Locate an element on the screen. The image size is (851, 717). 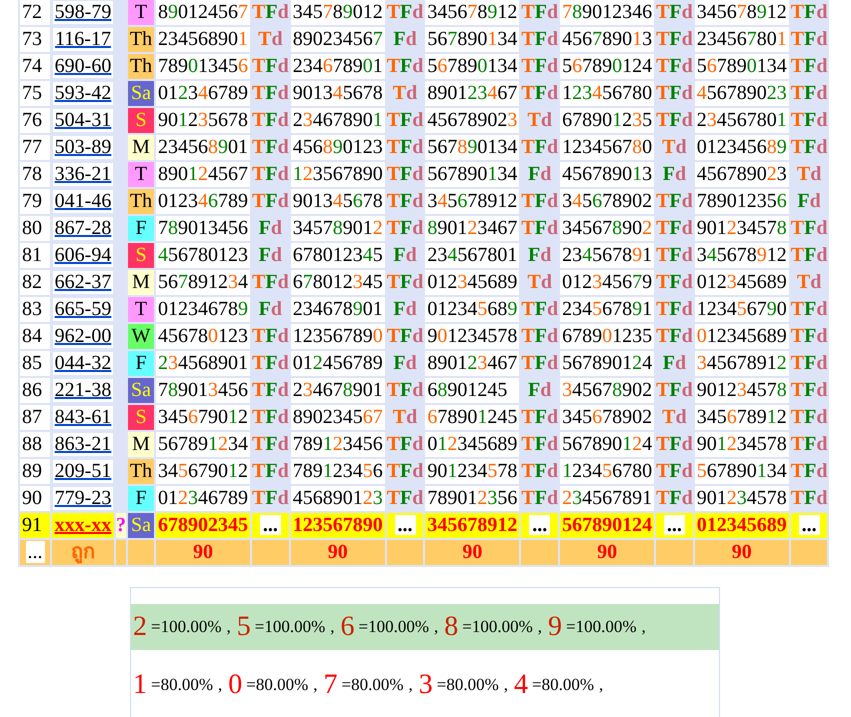
draw-link: 867-28 is located at coordinates (83, 228).